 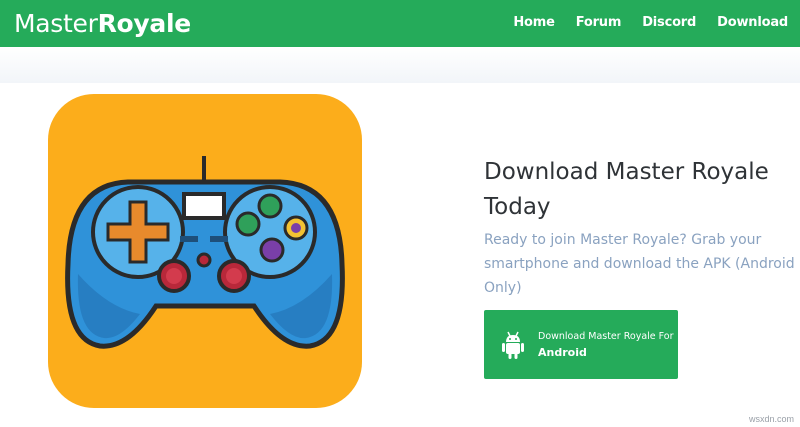 What do you see at coordinates (606, 336) in the screenshot?
I see `download-button-line1: Download Master Royale For` at bounding box center [606, 336].